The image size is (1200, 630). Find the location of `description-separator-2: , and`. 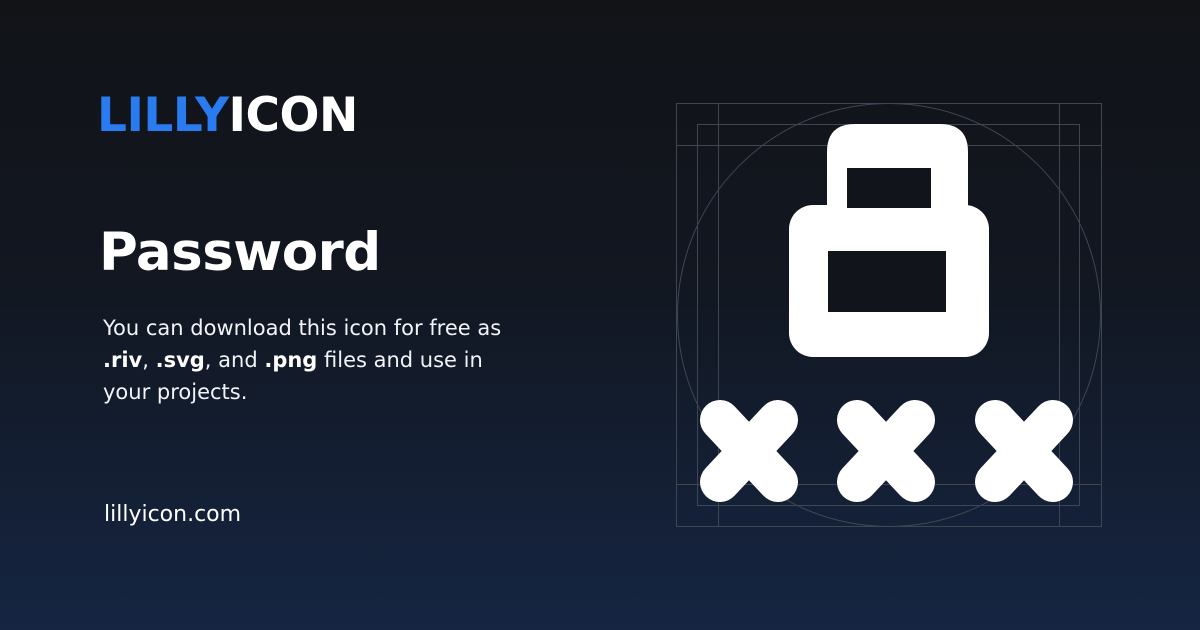

description-separator-2: , and is located at coordinates (234, 360).